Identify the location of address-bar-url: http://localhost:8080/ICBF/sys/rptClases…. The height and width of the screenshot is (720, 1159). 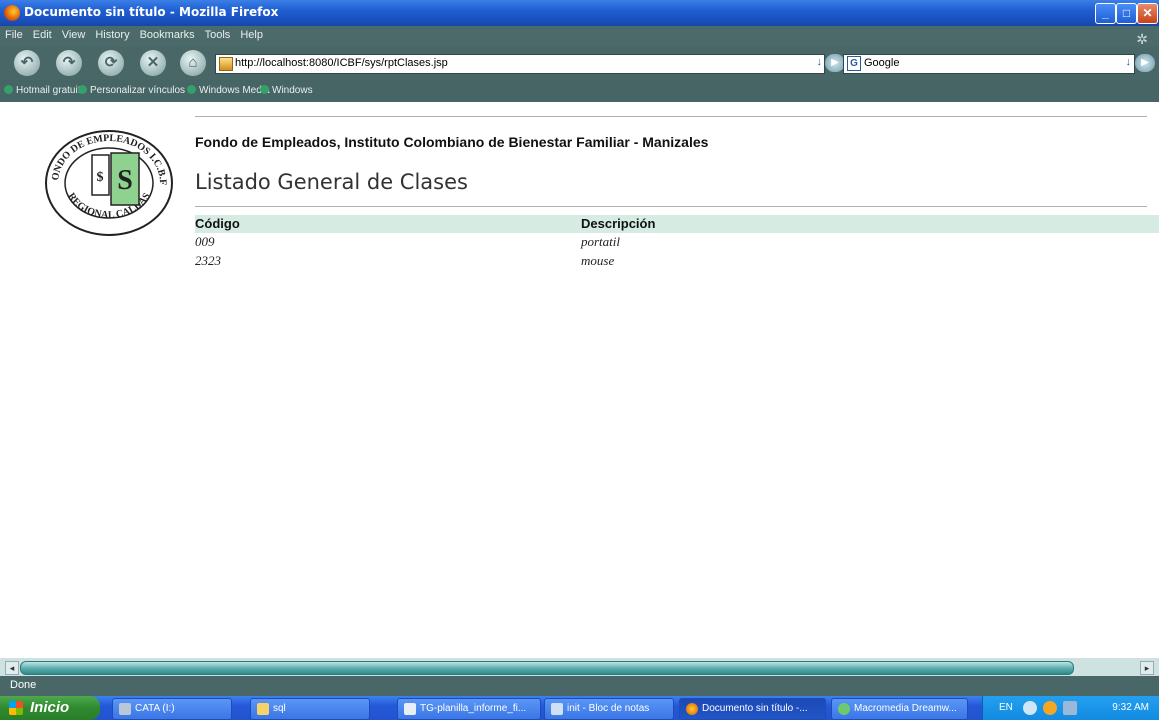
(341, 63).